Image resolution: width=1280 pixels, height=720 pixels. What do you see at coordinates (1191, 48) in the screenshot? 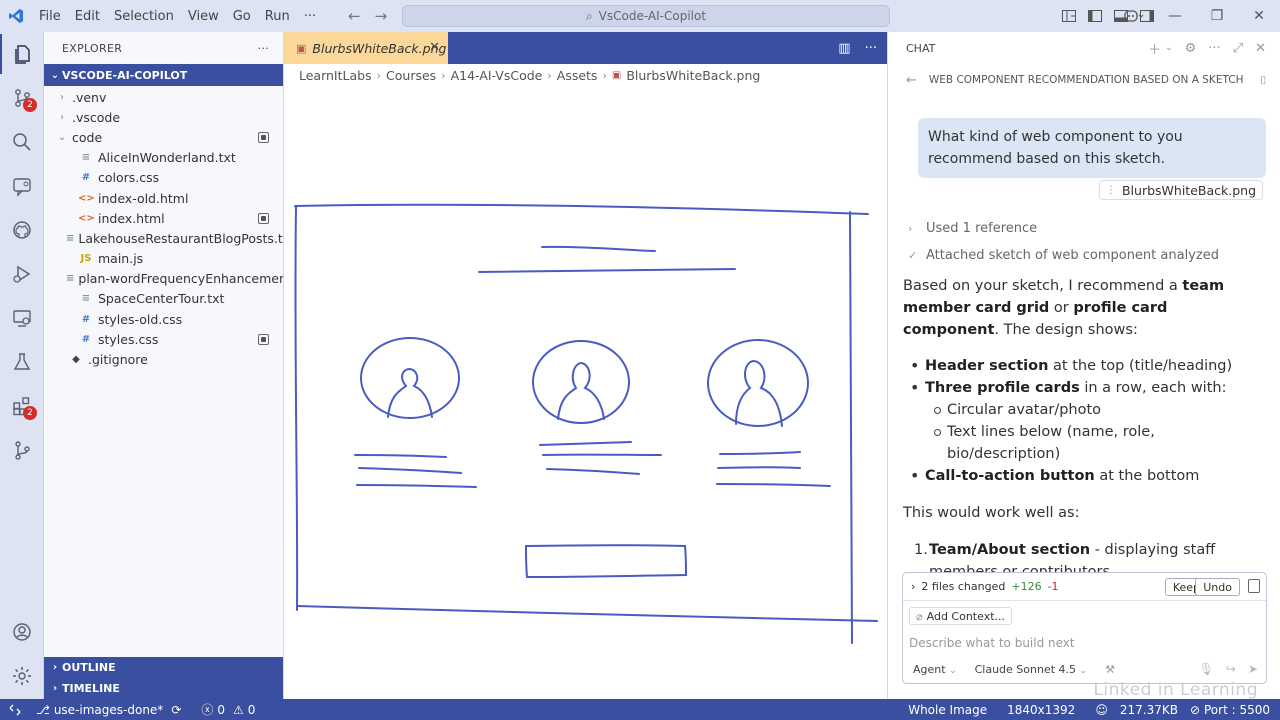
I see `chat-settings-icon: ⚙` at bounding box center [1191, 48].